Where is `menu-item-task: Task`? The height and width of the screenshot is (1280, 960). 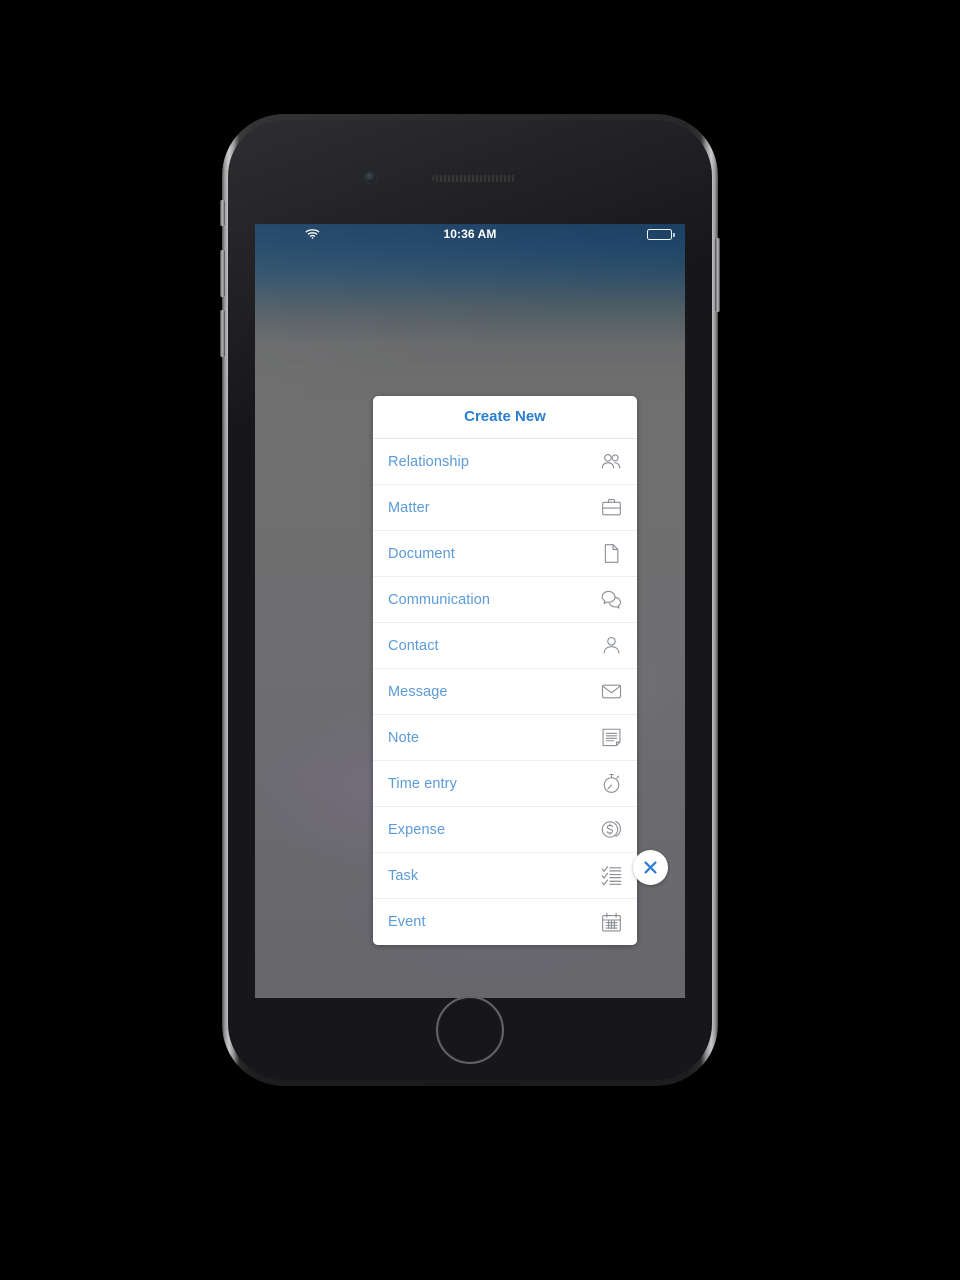 menu-item-task: Task is located at coordinates (505, 876).